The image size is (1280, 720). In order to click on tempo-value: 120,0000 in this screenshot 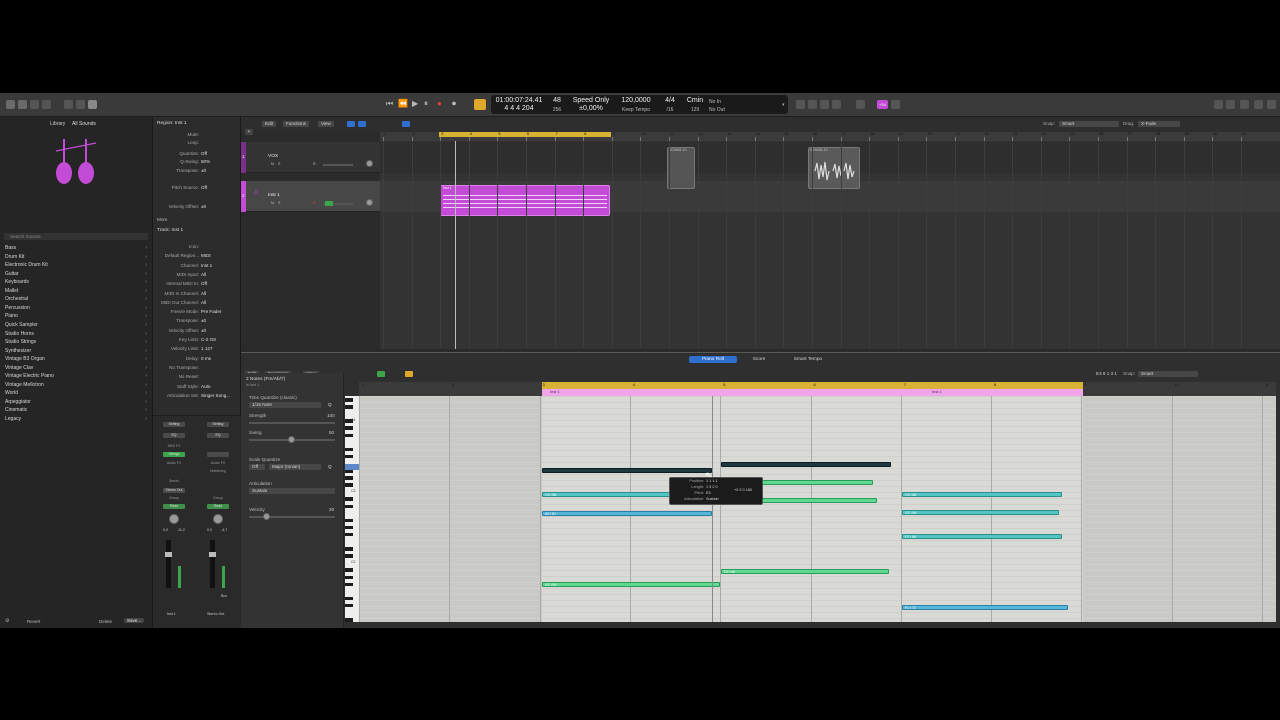, I will do `click(636, 101)`.